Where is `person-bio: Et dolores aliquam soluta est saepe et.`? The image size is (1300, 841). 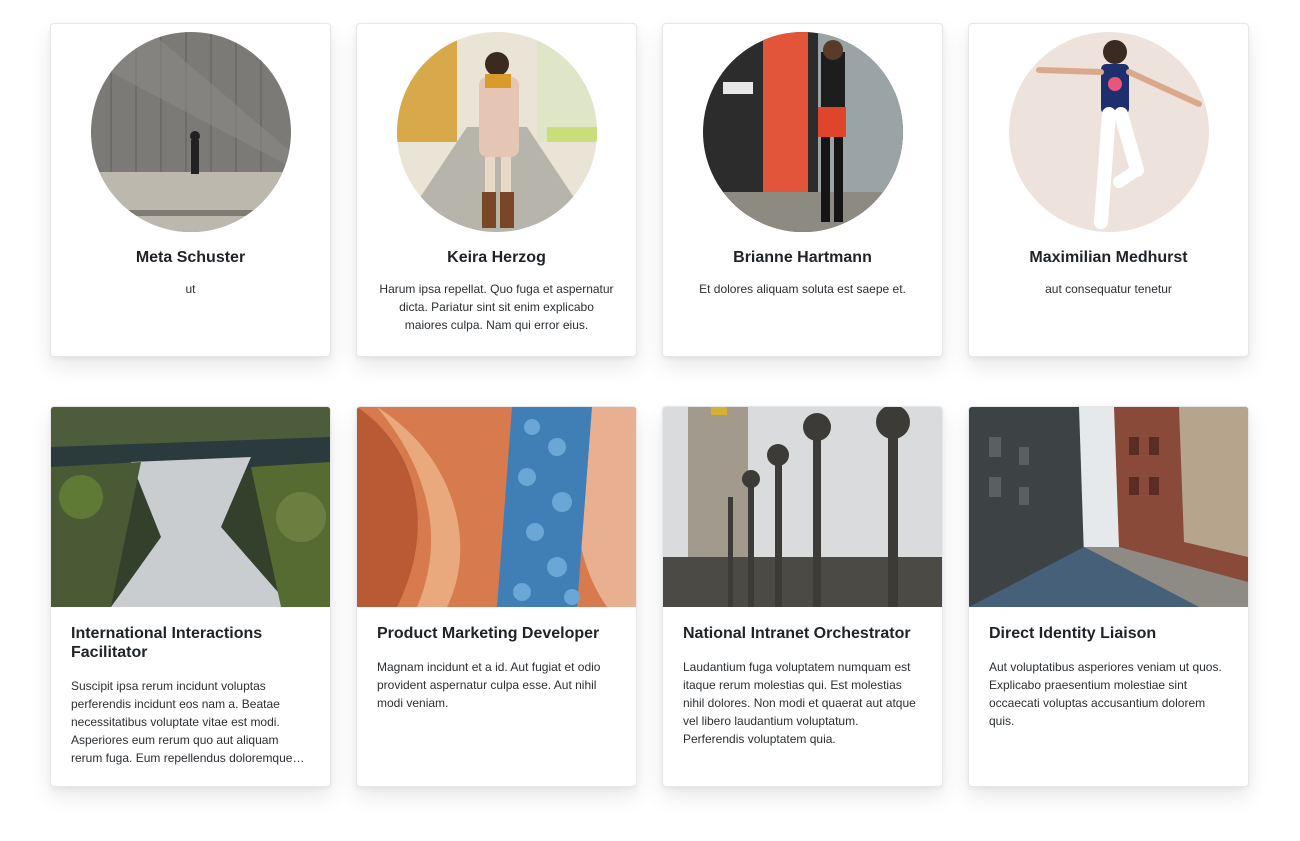 person-bio: Et dolores aliquam soluta est saepe et. is located at coordinates (802, 289).